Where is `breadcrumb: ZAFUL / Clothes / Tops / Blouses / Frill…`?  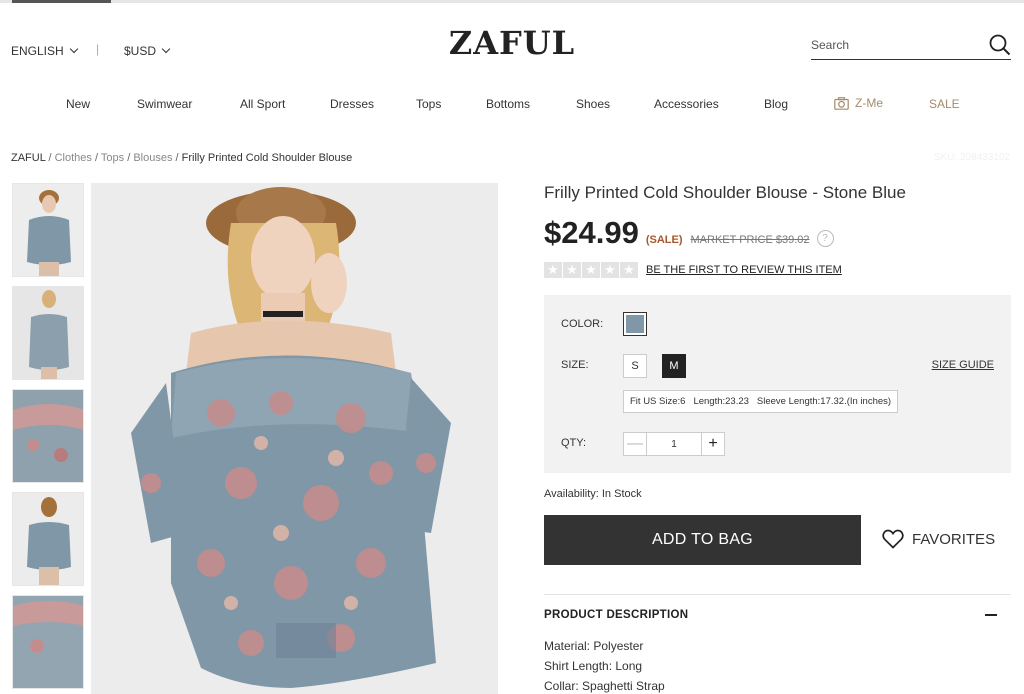 breadcrumb: ZAFUL / Clothes / Tops / Blouses / Frill… is located at coordinates (182, 158).